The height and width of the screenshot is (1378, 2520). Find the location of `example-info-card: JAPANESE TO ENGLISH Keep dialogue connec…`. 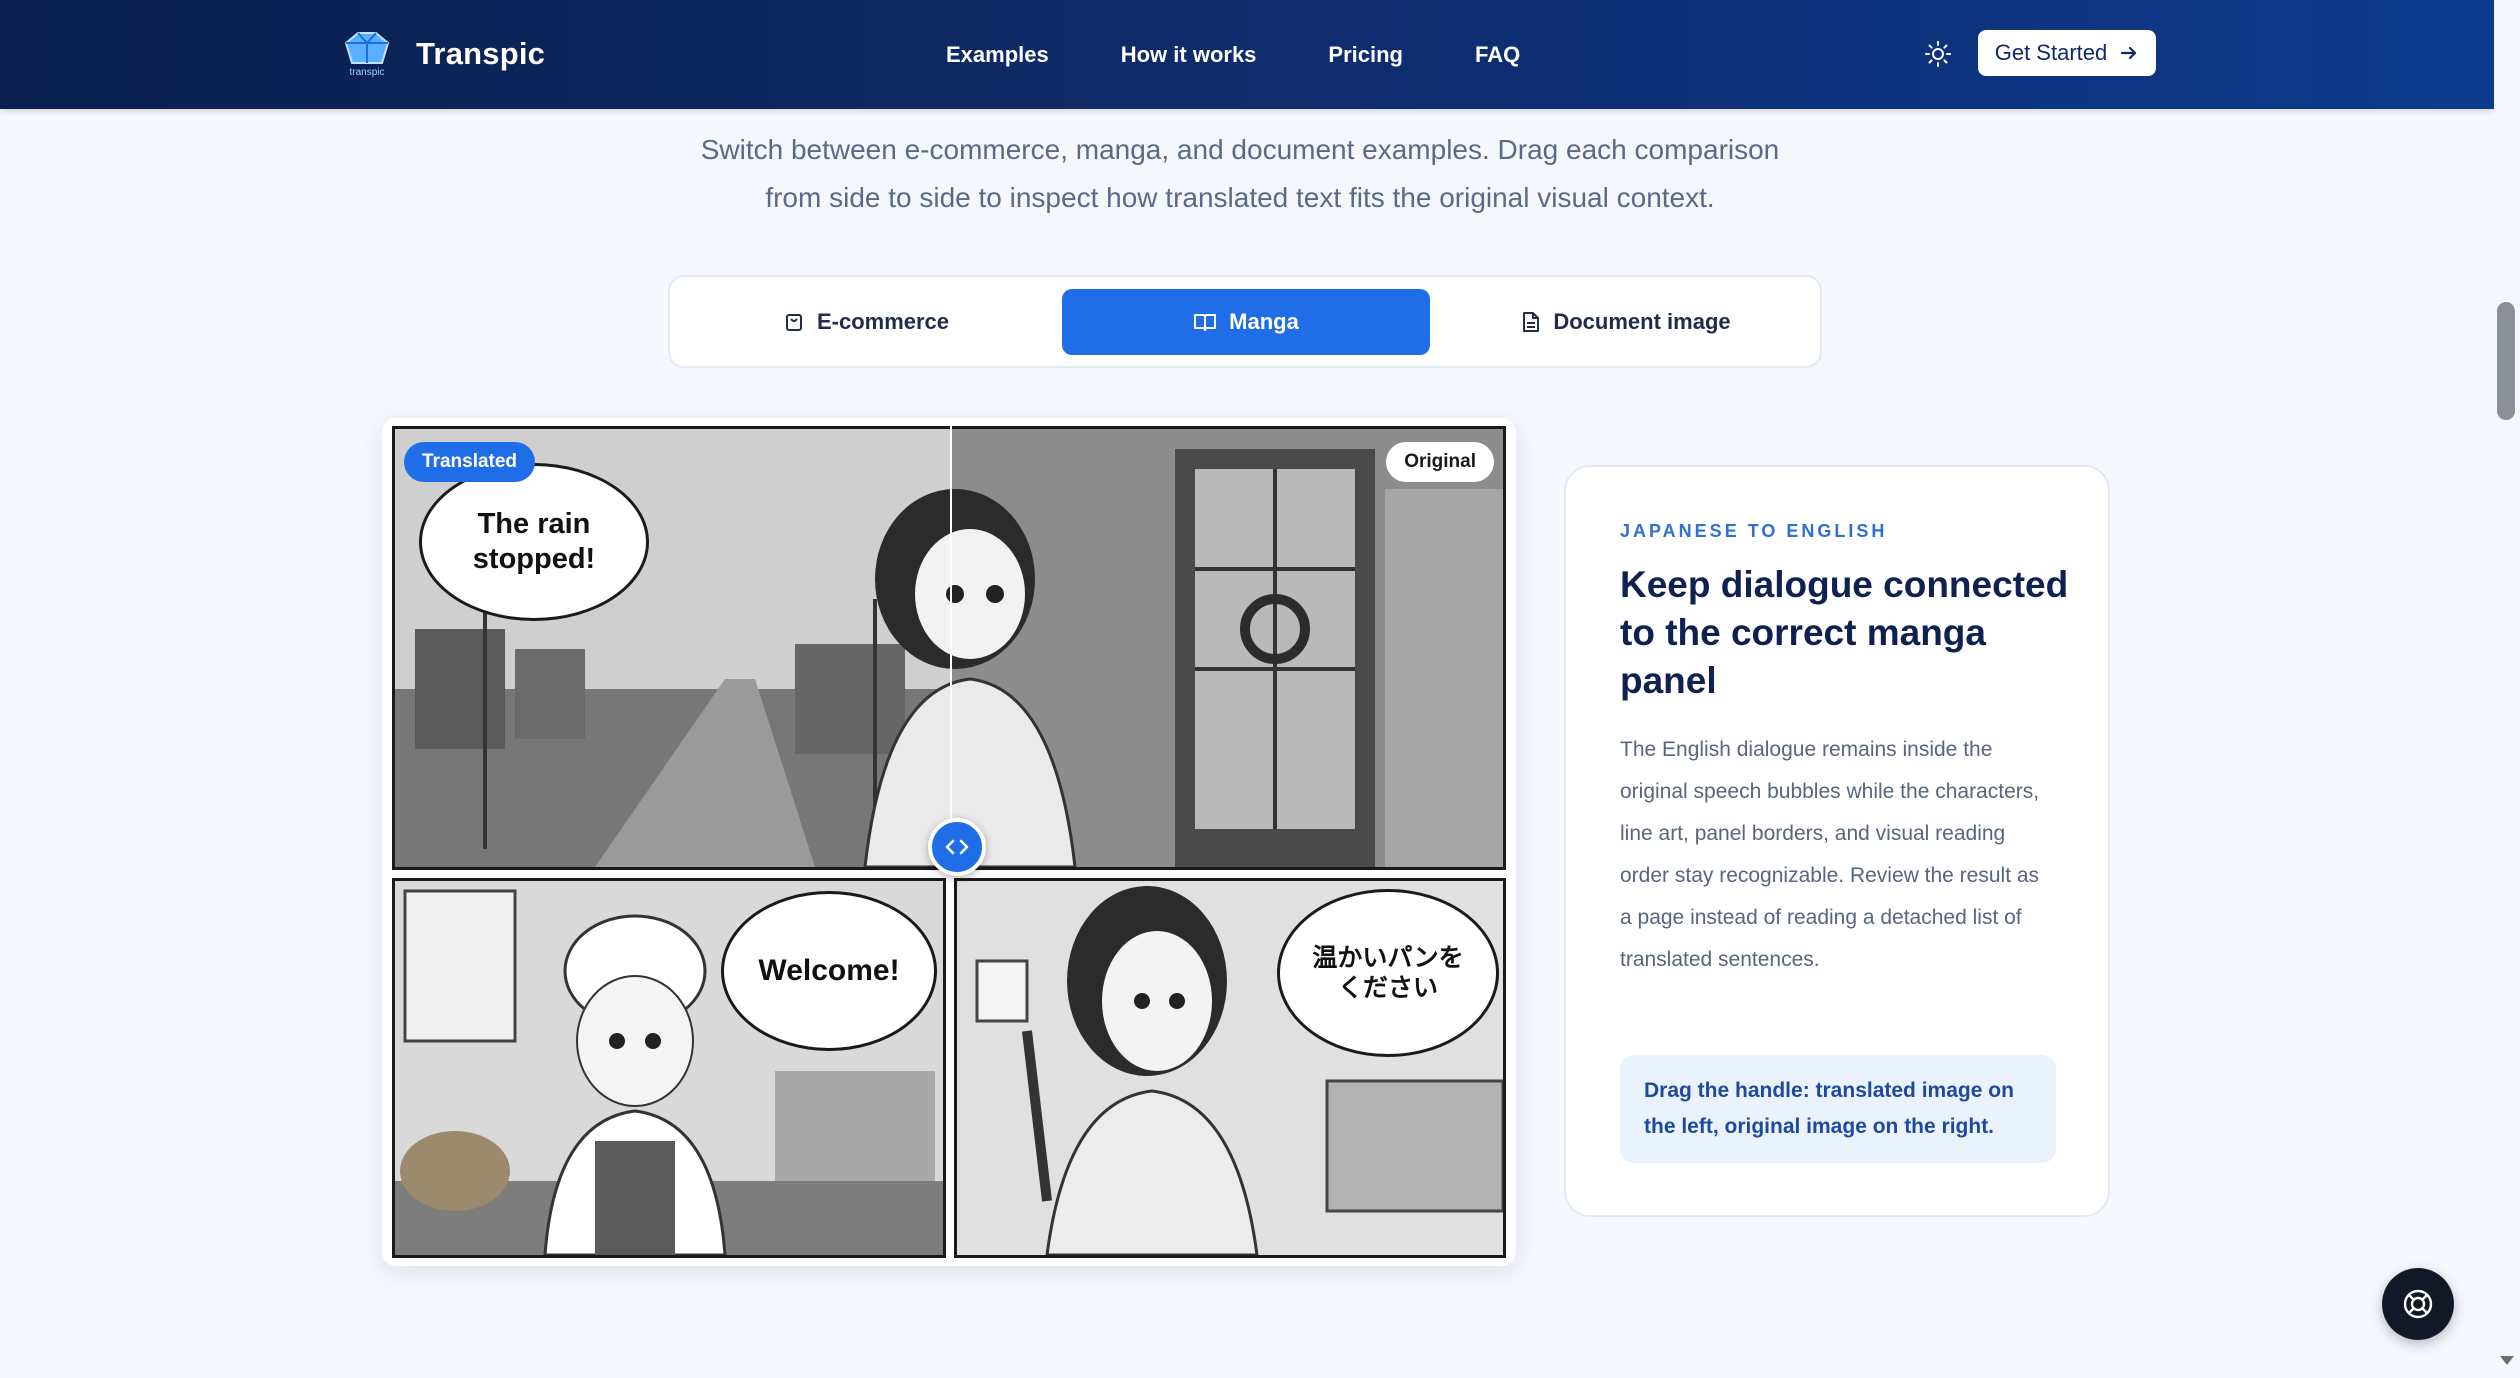

example-info-card: JAPANESE TO ENGLISH Keep dialogue connec… is located at coordinates (1837, 841).